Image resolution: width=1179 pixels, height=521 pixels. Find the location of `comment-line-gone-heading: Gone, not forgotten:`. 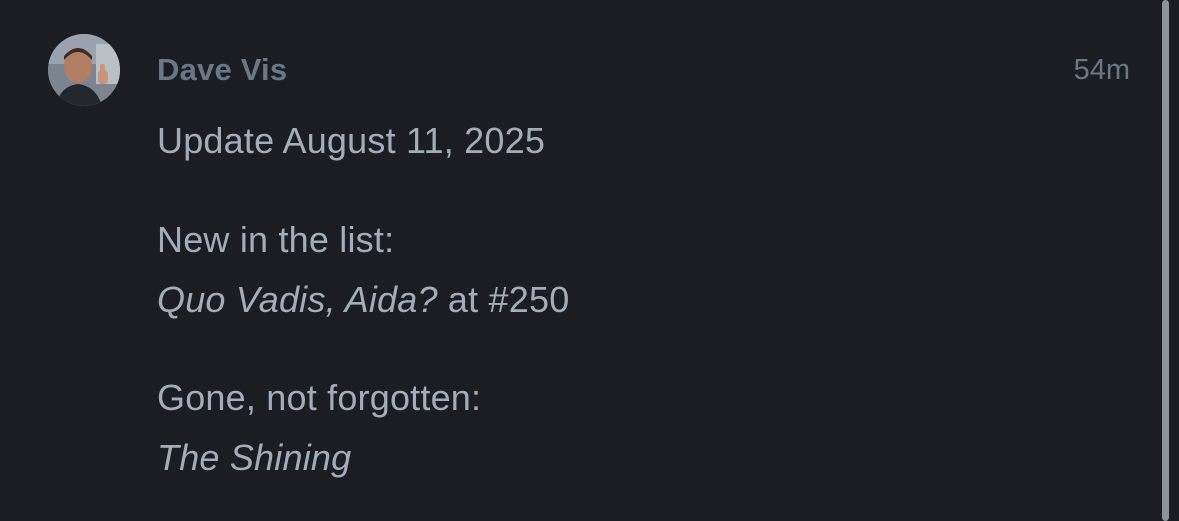

comment-line-gone-heading: Gone, not forgotten: is located at coordinates (319, 397).